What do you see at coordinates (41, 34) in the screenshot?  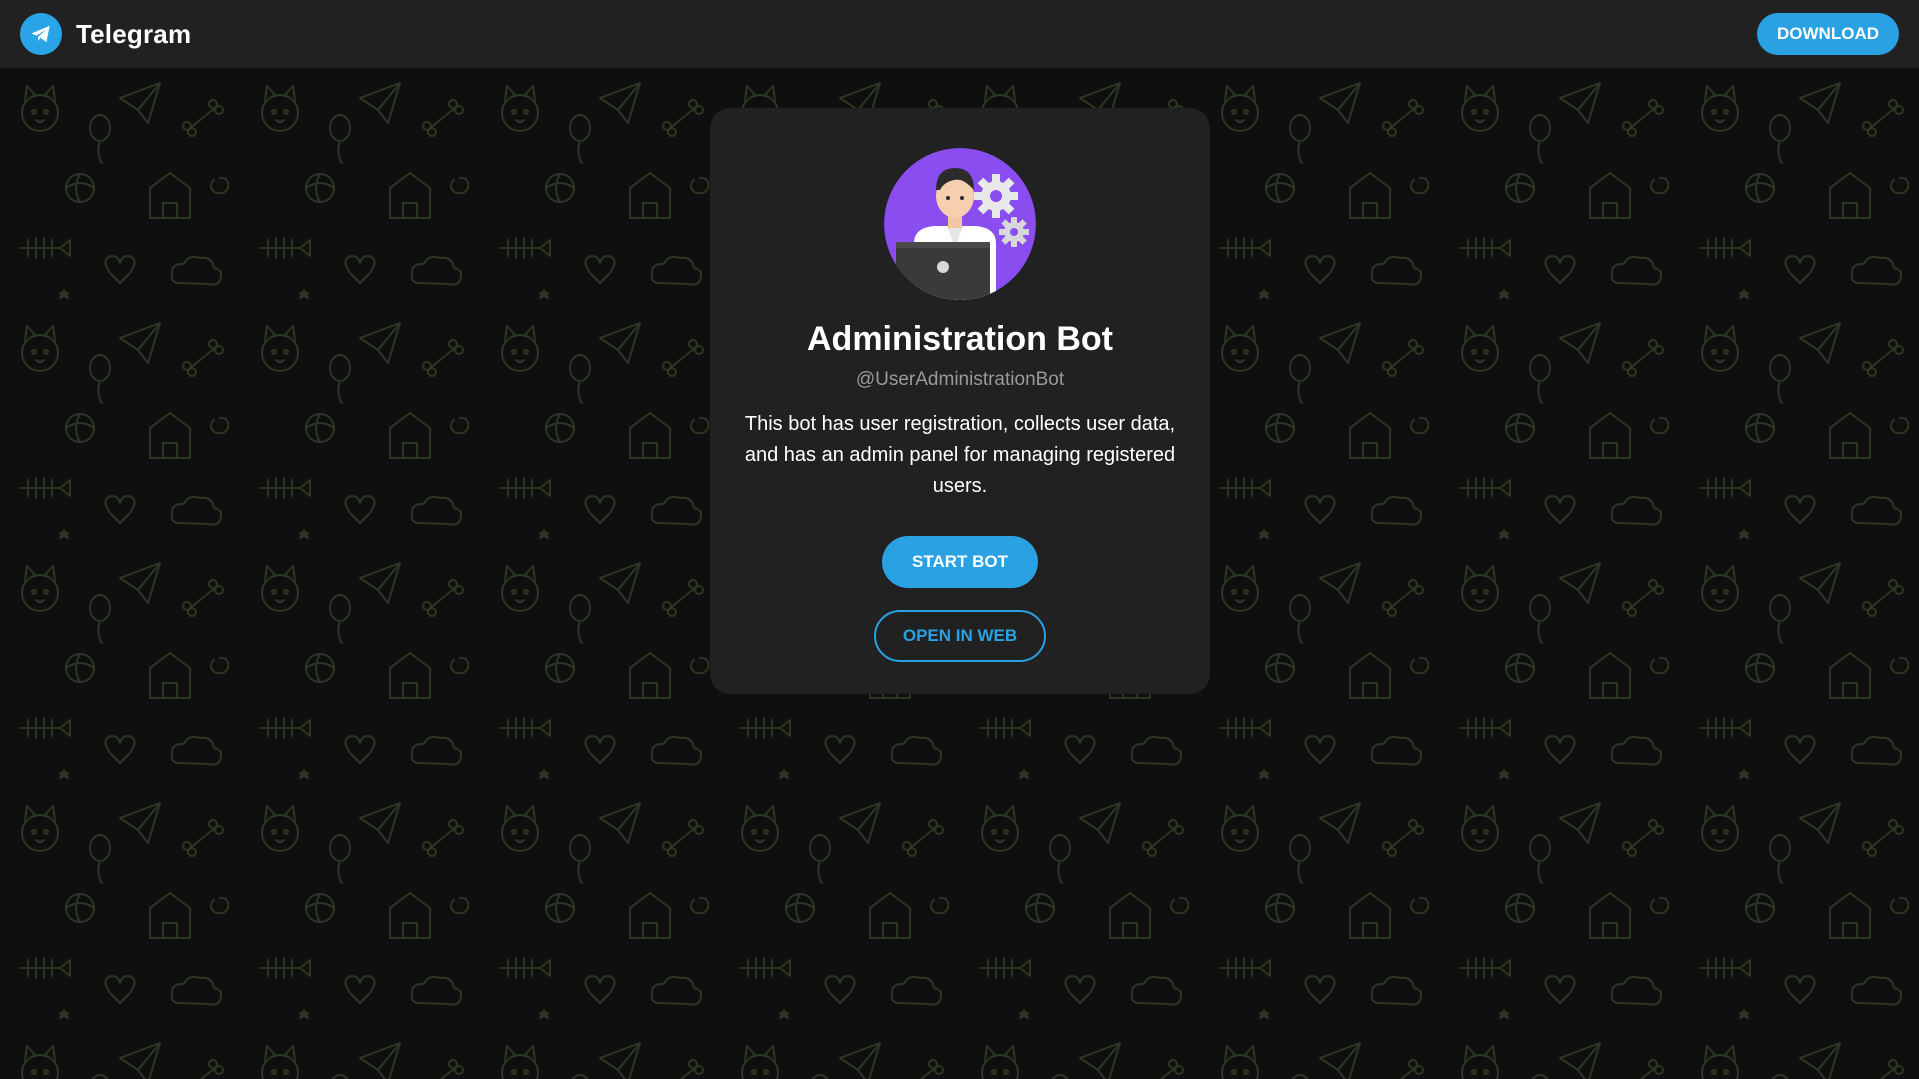 I see `telegram-logo-icon` at bounding box center [41, 34].